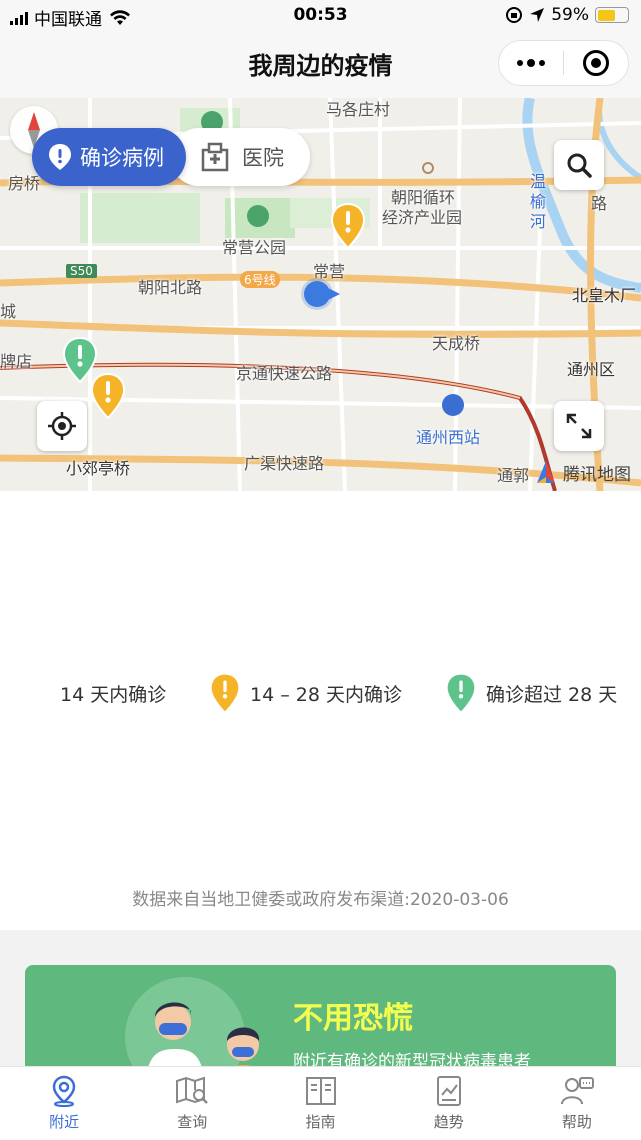 The width and height of the screenshot is (641, 1140). Describe the element at coordinates (514, 15) in the screenshot. I see `rotation-lock-icon` at that location.